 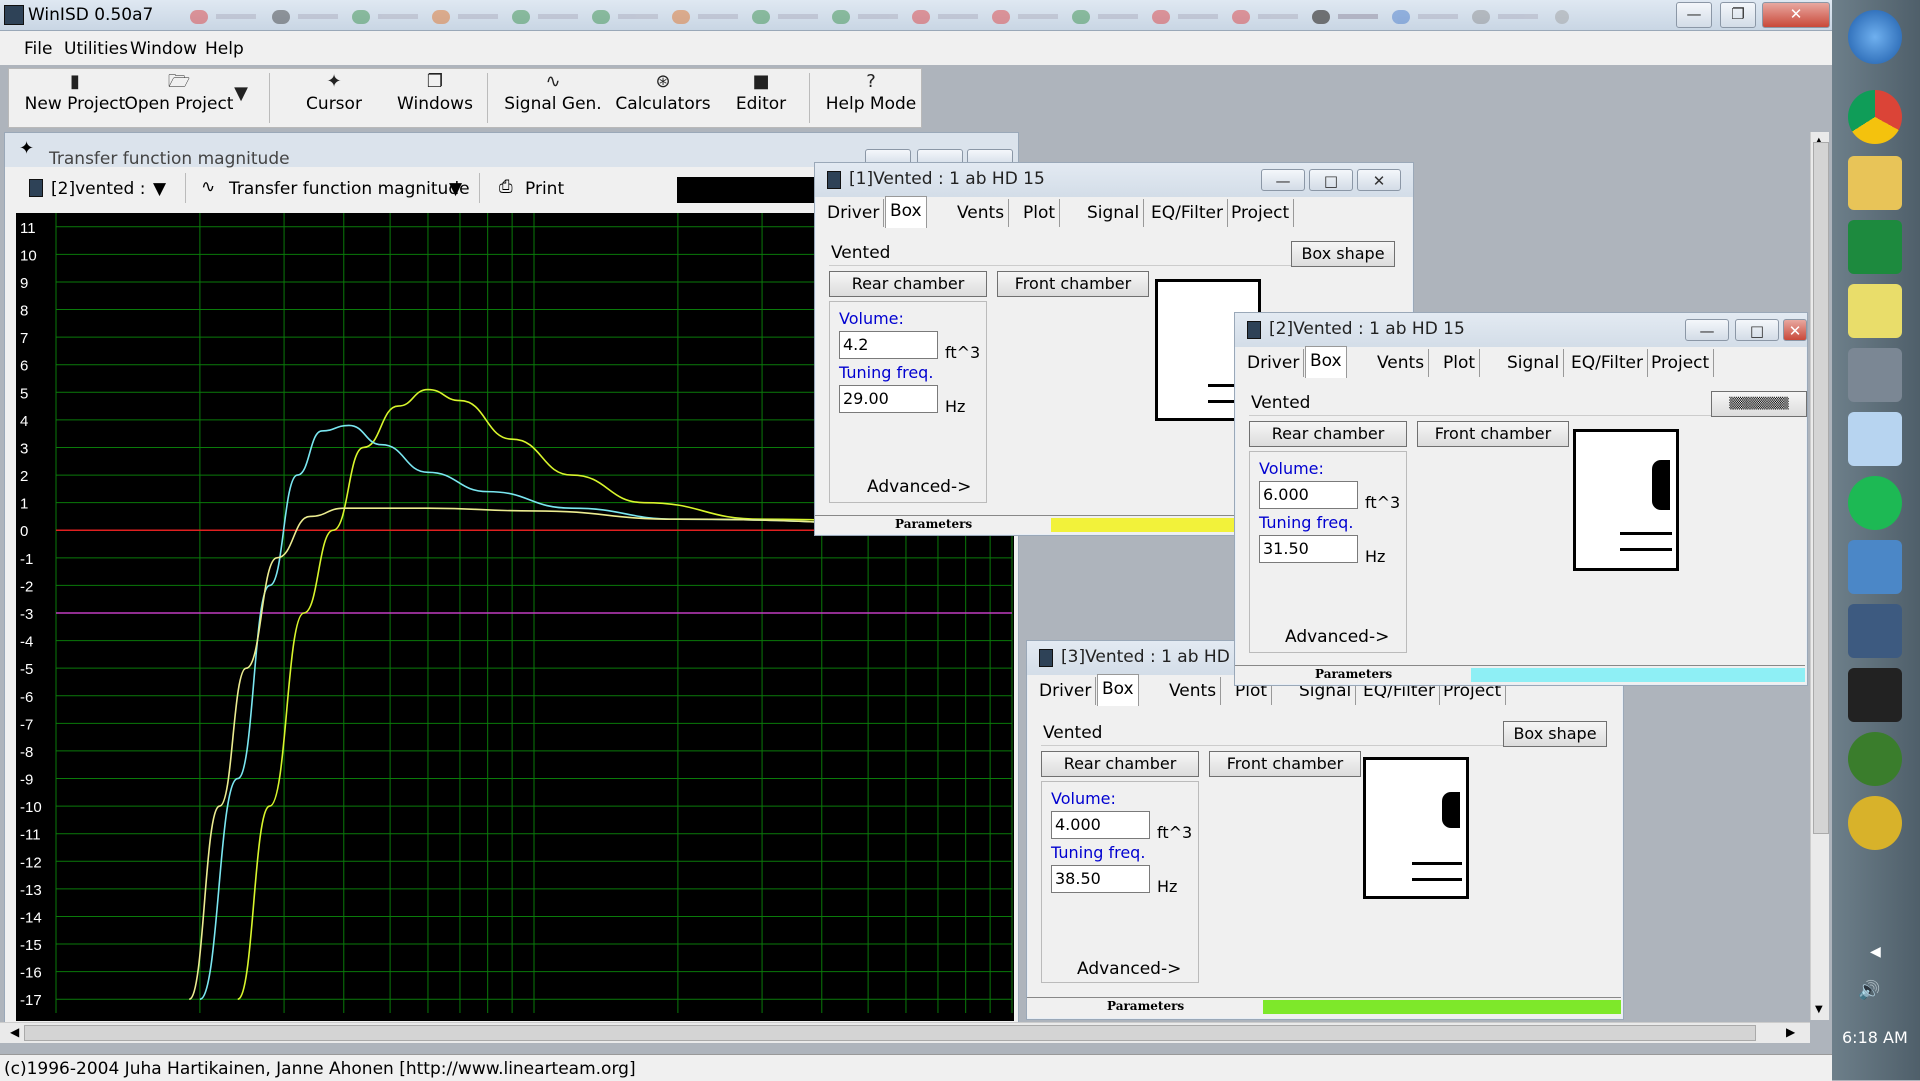 What do you see at coordinates (179, 98) in the screenshot?
I see `open-project-button: 🗁 Open Project` at bounding box center [179, 98].